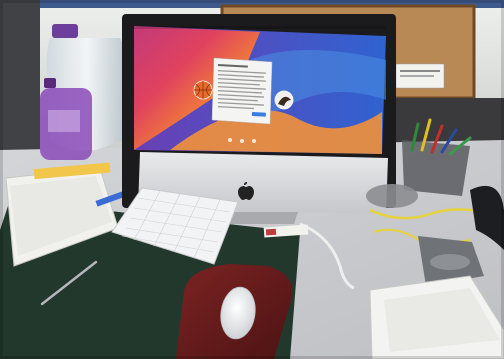 The width and height of the screenshot is (504, 359). Describe the element at coordinates (64, 121) in the screenshot. I see `bottle-label` at that location.